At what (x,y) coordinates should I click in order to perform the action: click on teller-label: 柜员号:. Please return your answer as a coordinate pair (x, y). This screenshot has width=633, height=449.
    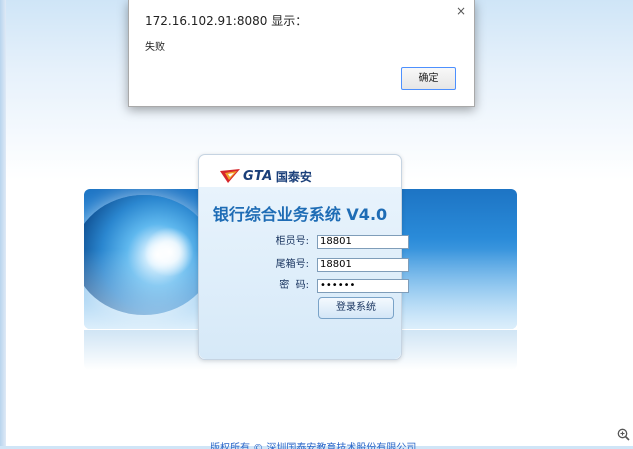
    Looking at the image, I should click on (292, 241).